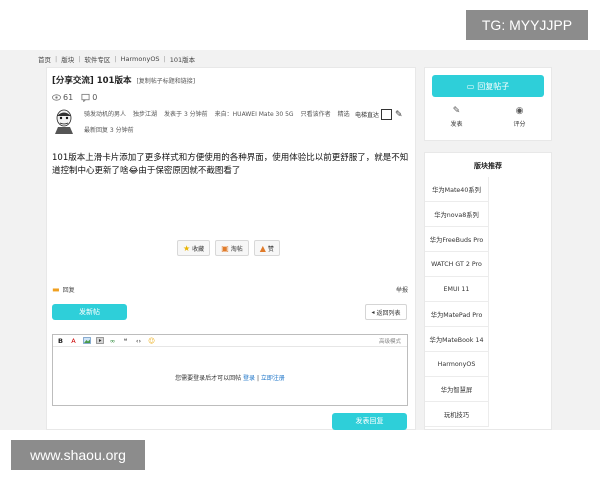  What do you see at coordinates (456, 111) in the screenshot?
I see `edit-icon: ✎` at bounding box center [456, 111].